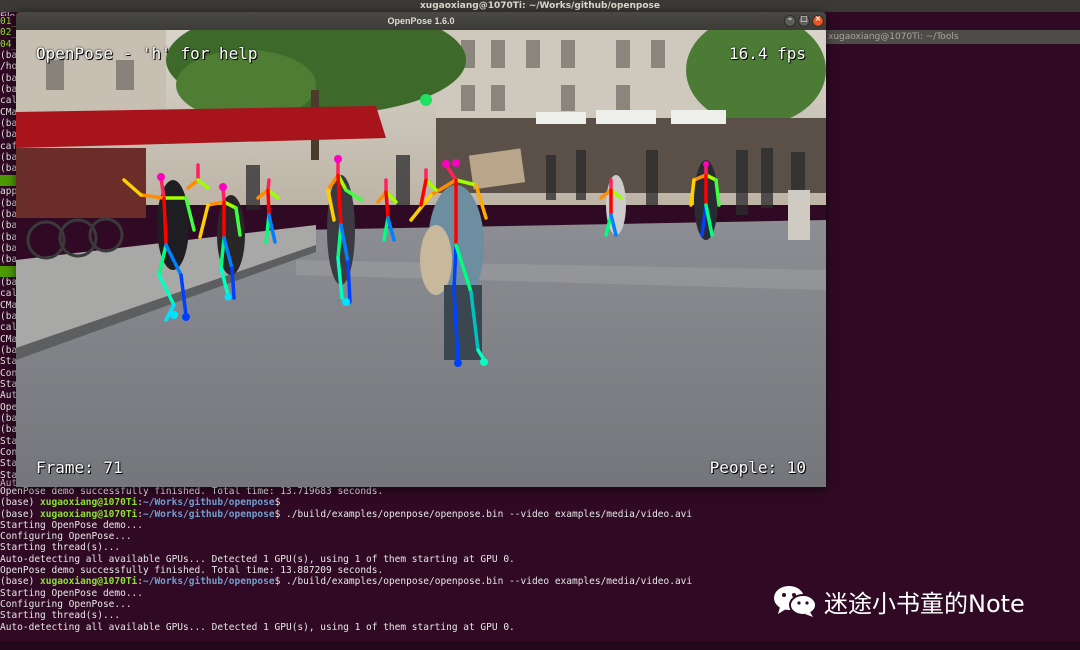  I want to click on close-button: ×, so click(818, 20).